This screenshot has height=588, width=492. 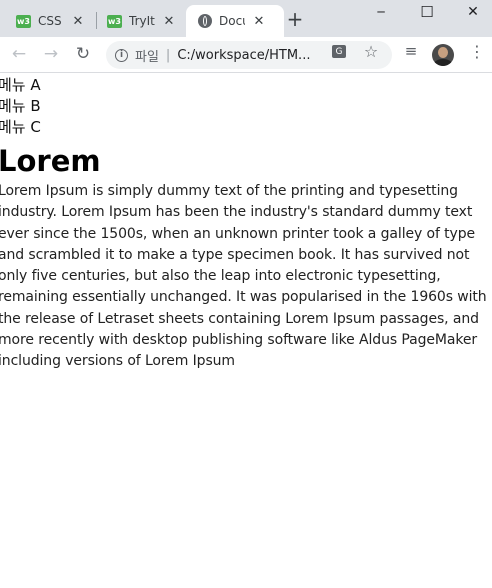 I want to click on profile-avatar, so click(x=443, y=55).